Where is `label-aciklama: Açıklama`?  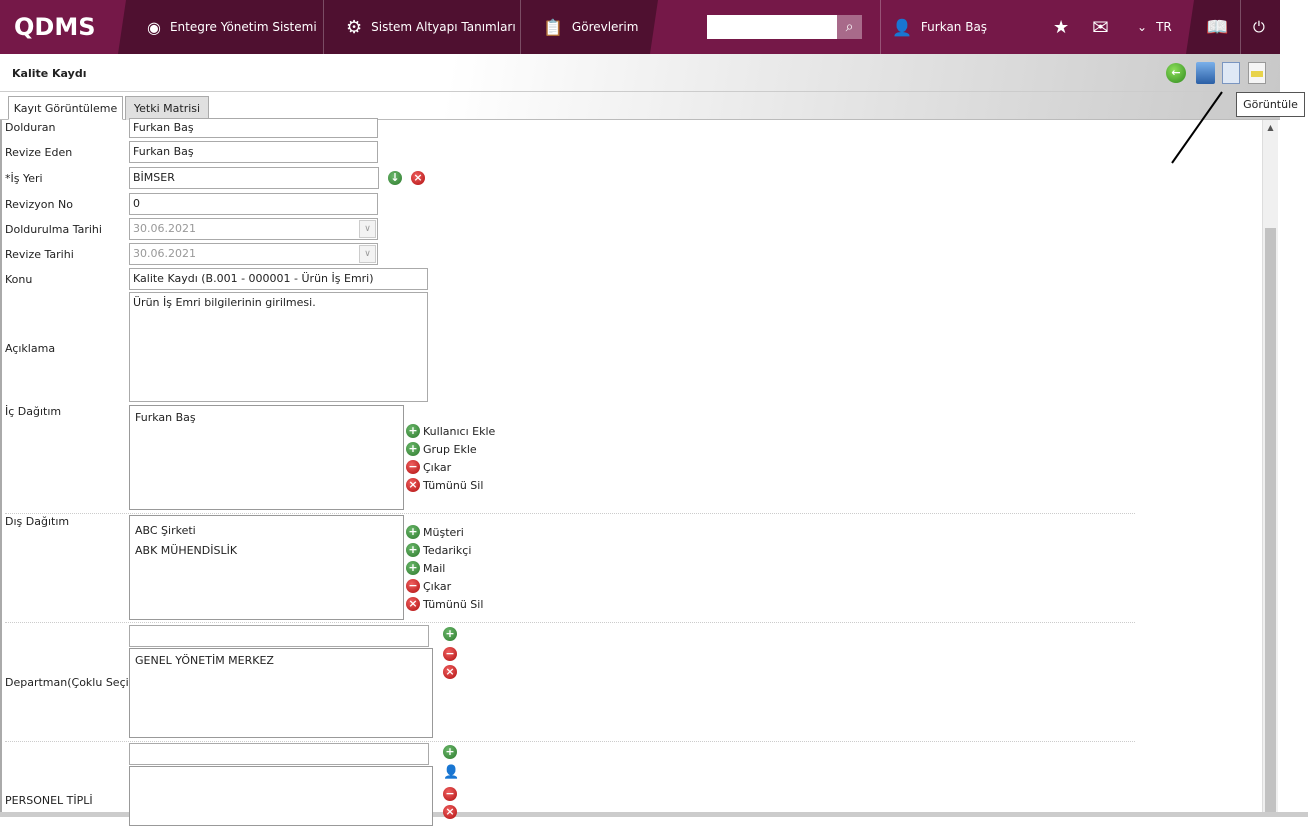 label-aciklama: Açıklama is located at coordinates (30, 348).